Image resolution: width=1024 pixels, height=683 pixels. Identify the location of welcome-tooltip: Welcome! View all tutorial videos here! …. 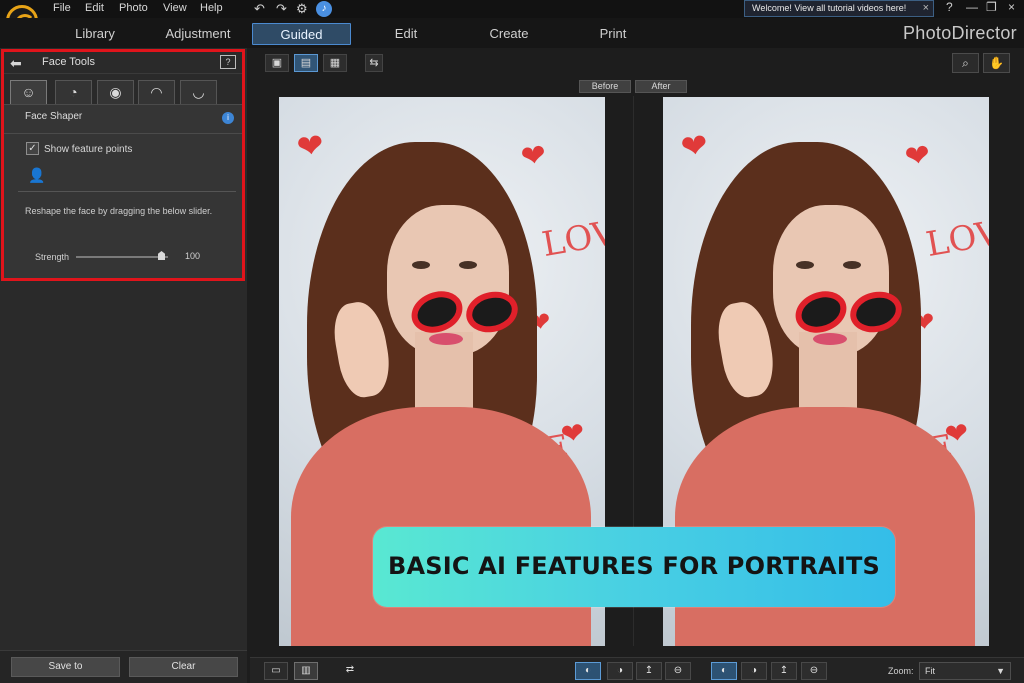
(839, 8).